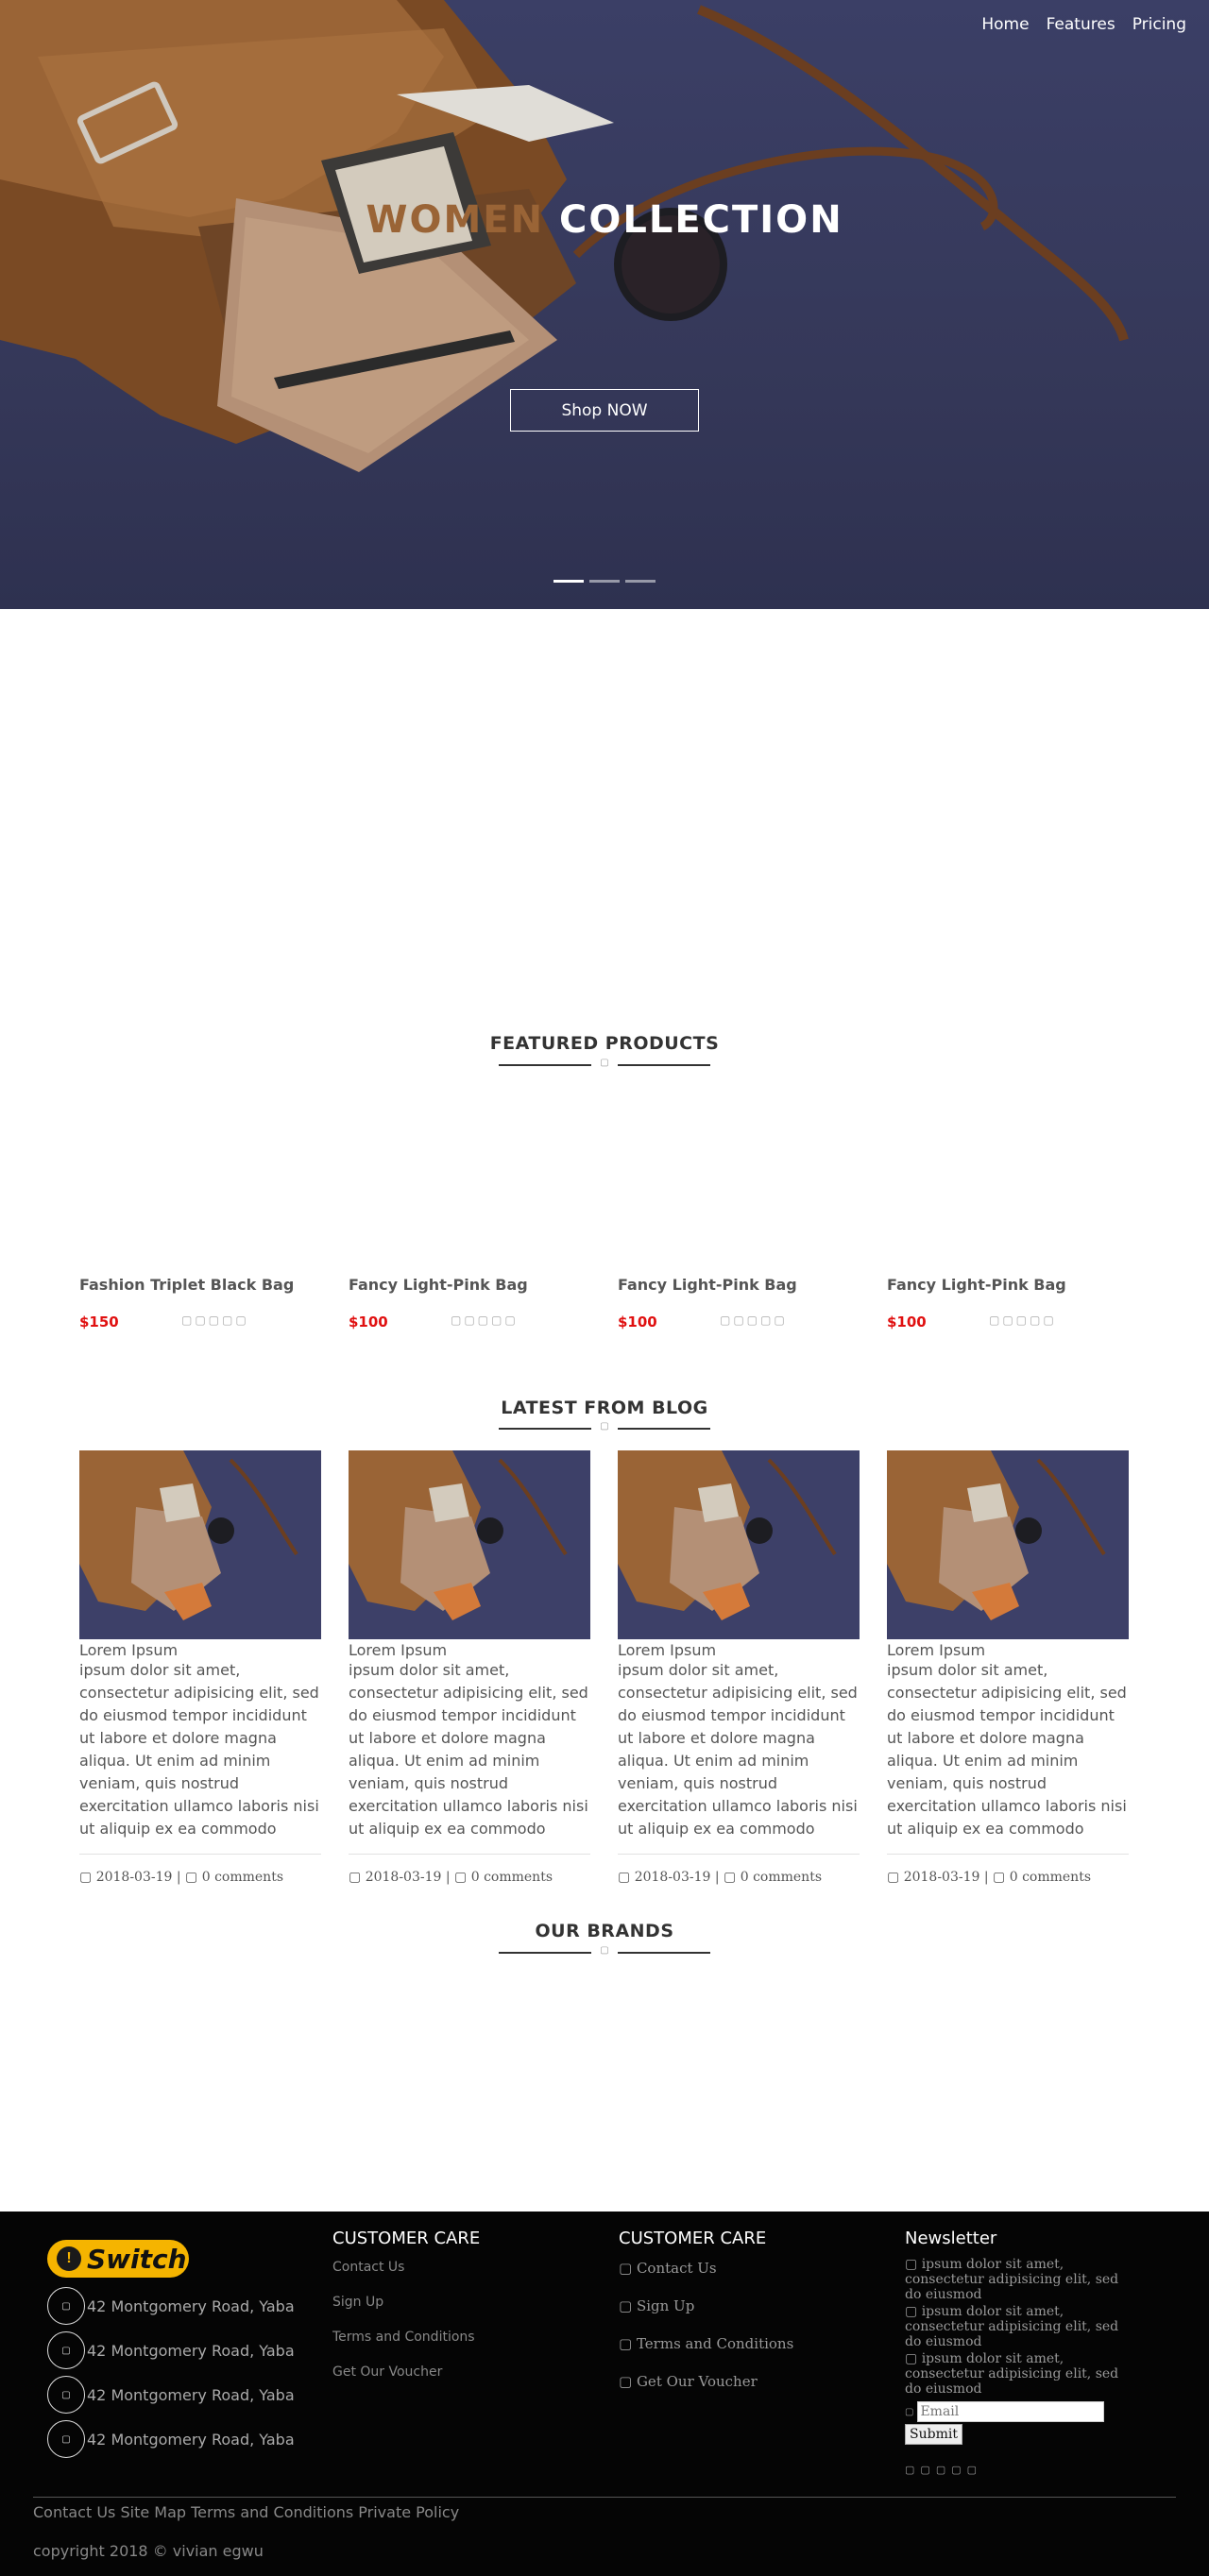  I want to click on facebook-icon: ▢, so click(912, 2470).